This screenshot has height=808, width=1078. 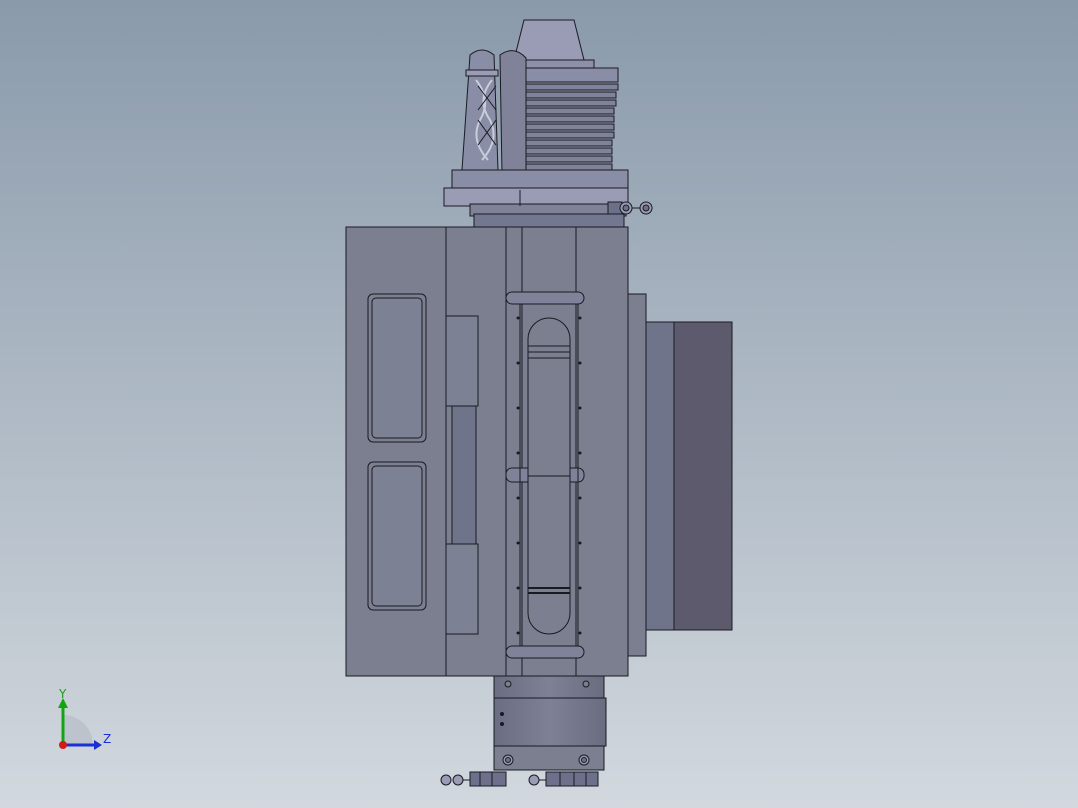 I want to click on triad-y-label: Y, so click(x=62, y=694).